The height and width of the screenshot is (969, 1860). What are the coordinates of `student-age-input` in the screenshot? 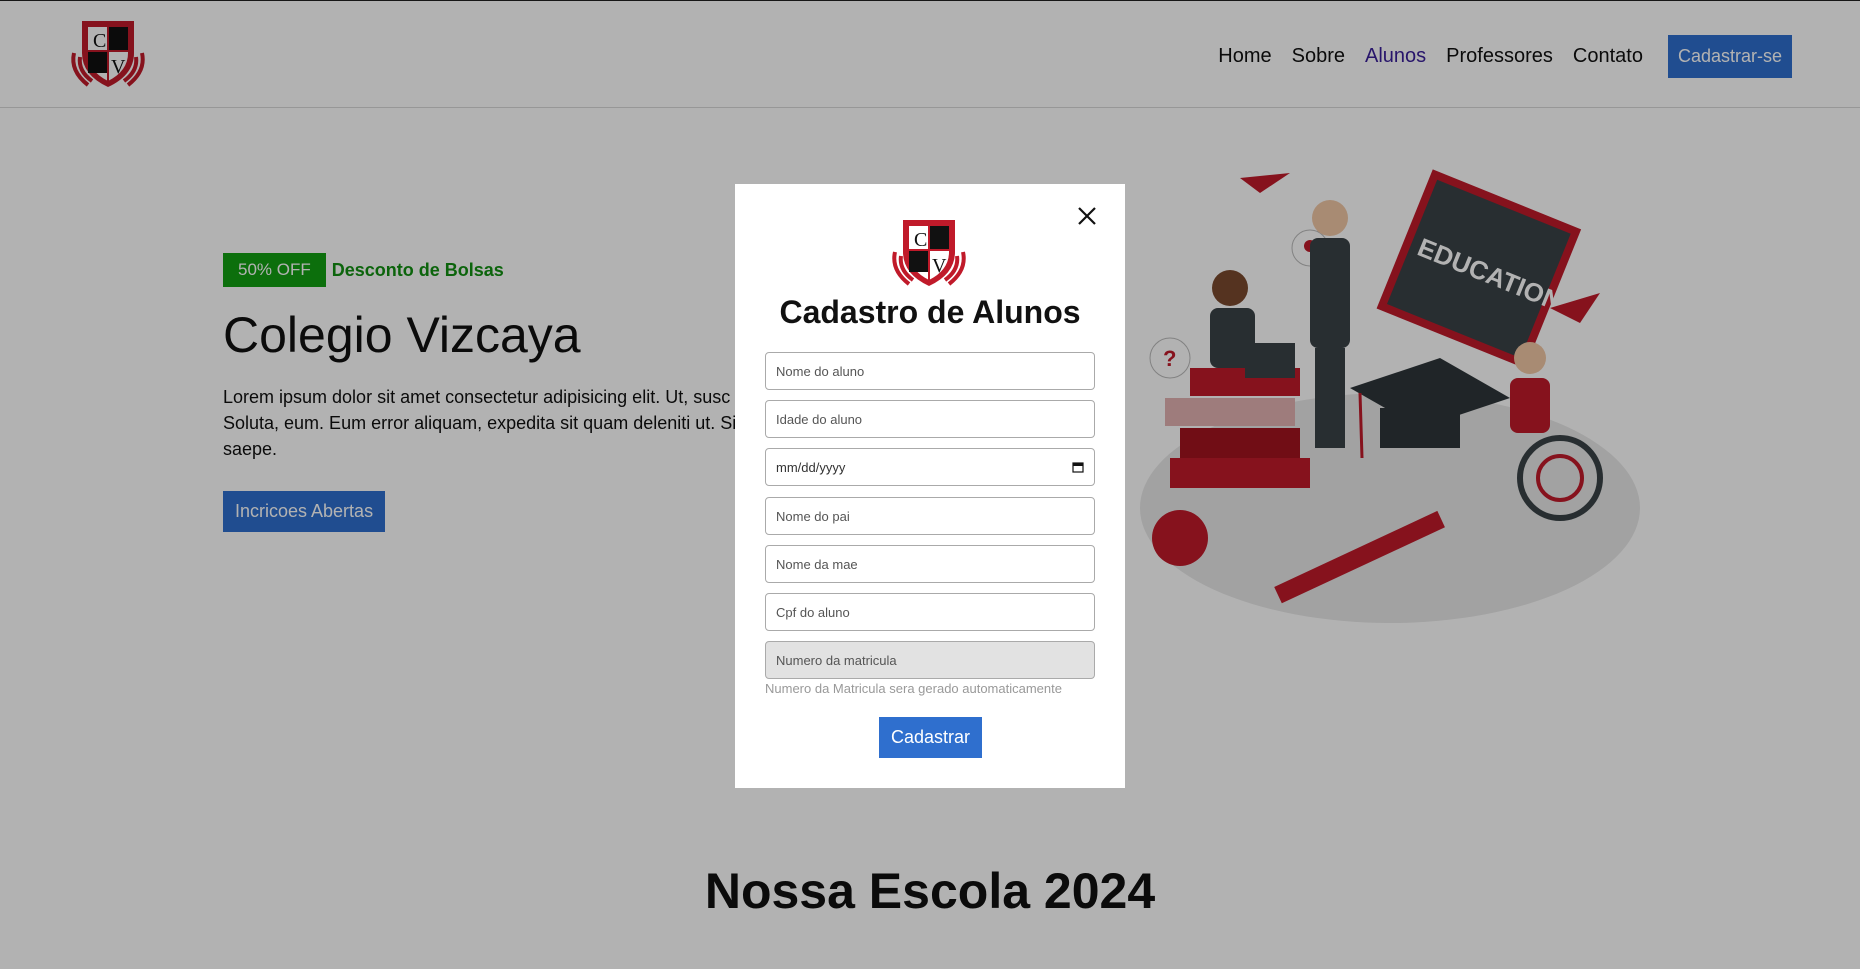 It's located at (930, 419).